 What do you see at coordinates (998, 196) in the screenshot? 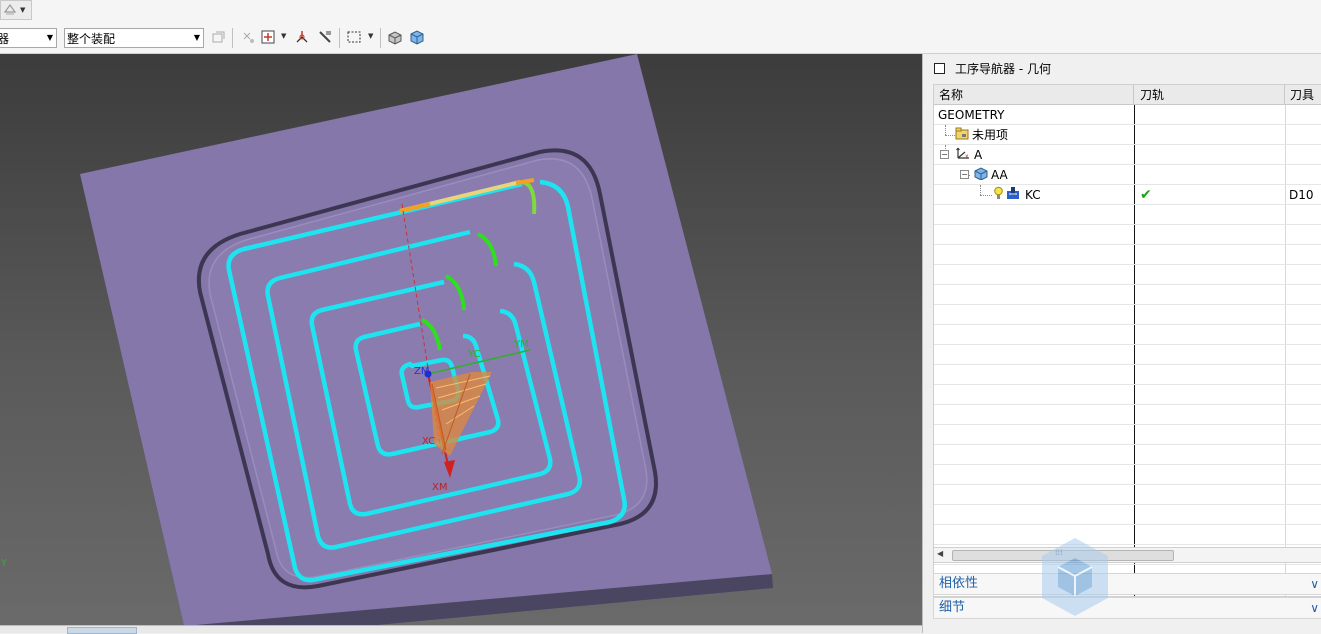
I see `status-lightbulb-icon` at bounding box center [998, 196].